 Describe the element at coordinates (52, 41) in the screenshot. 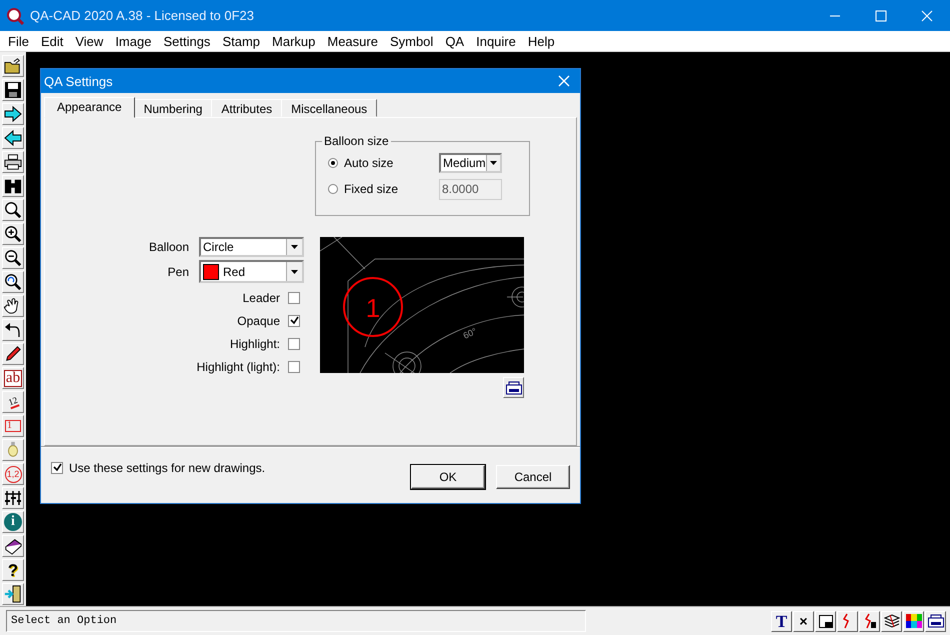

I see `menu-item: Edit` at that location.